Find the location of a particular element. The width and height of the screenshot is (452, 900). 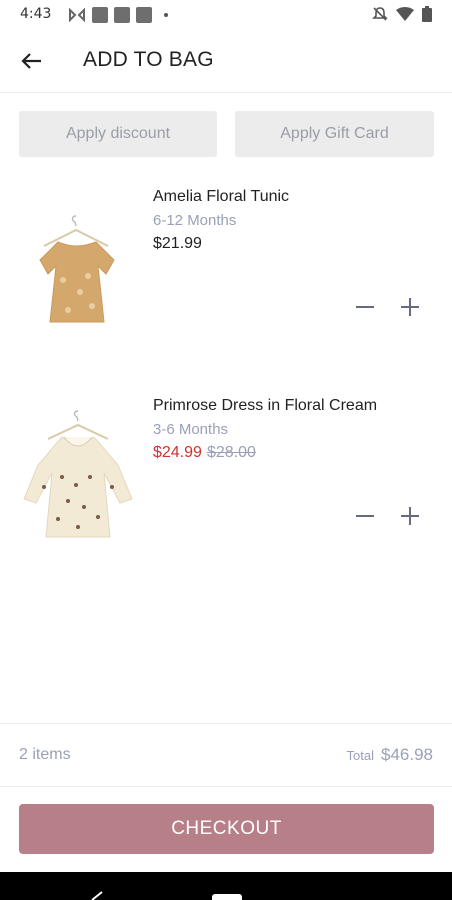

status-time: 4:43 is located at coordinates (36, 14).